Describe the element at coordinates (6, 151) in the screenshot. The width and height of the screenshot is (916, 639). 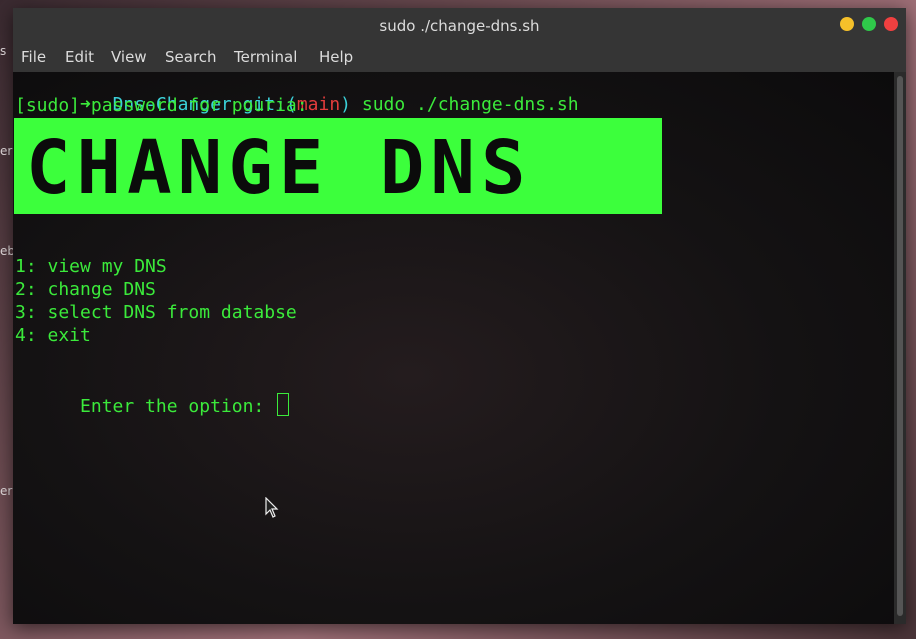
I see `desktop-label-2: er` at that location.